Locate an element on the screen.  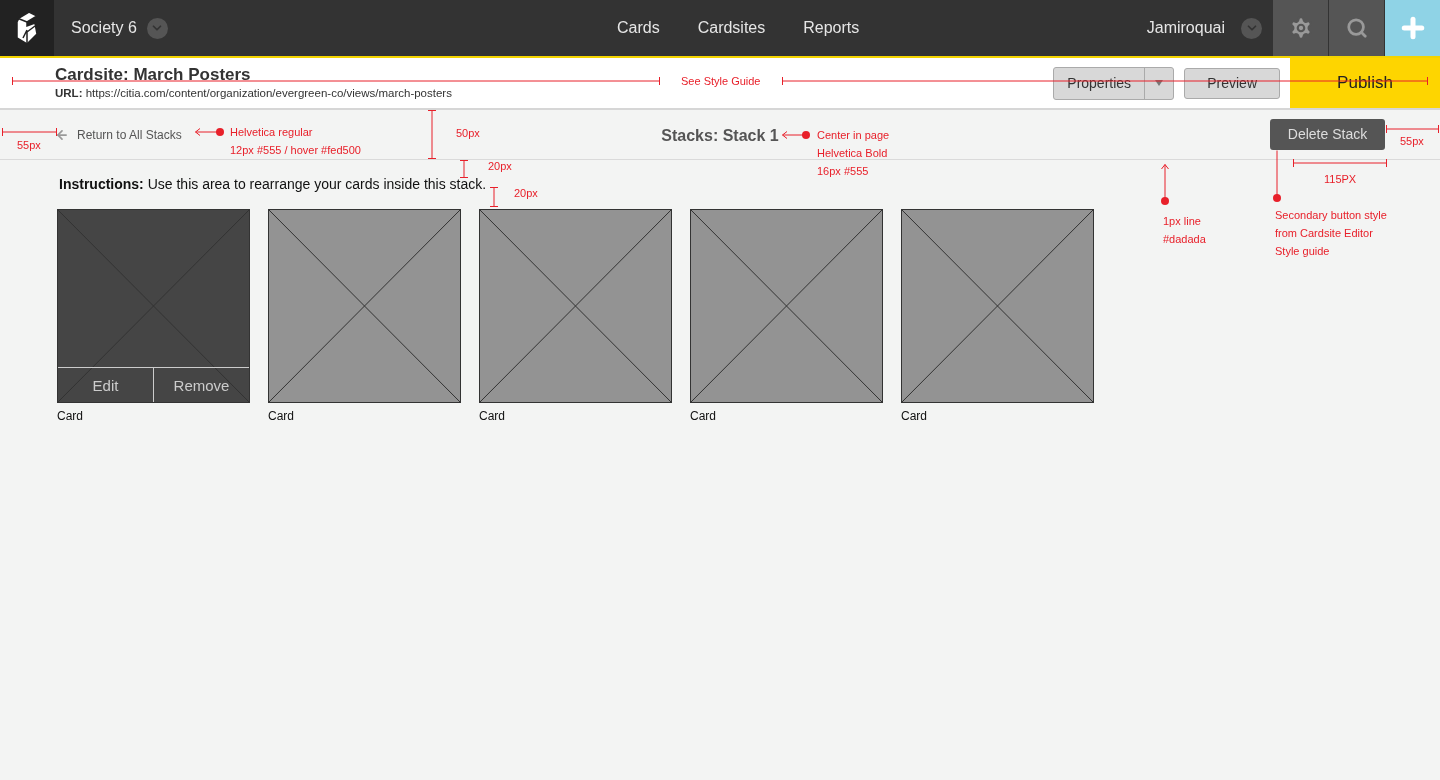
search-icon is located at coordinates (1356, 28).